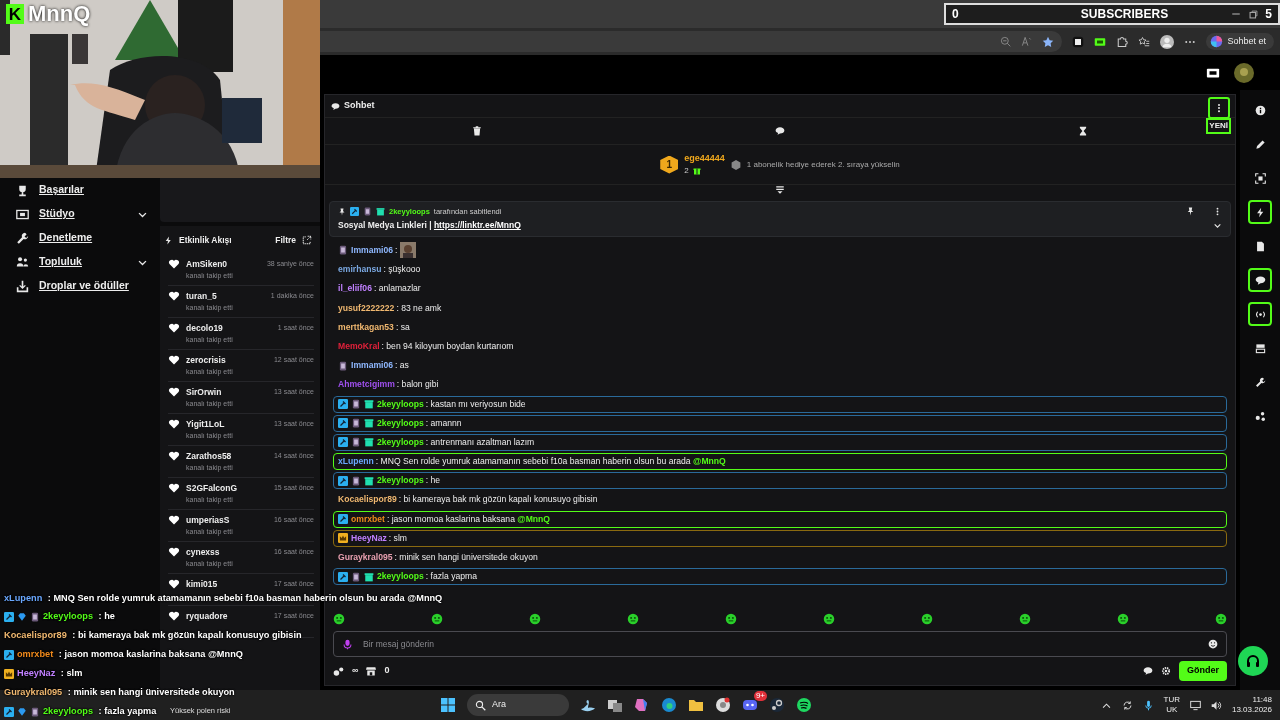  Describe the element at coordinates (723, 705) in the screenshot. I see `chrome-icon` at that location.